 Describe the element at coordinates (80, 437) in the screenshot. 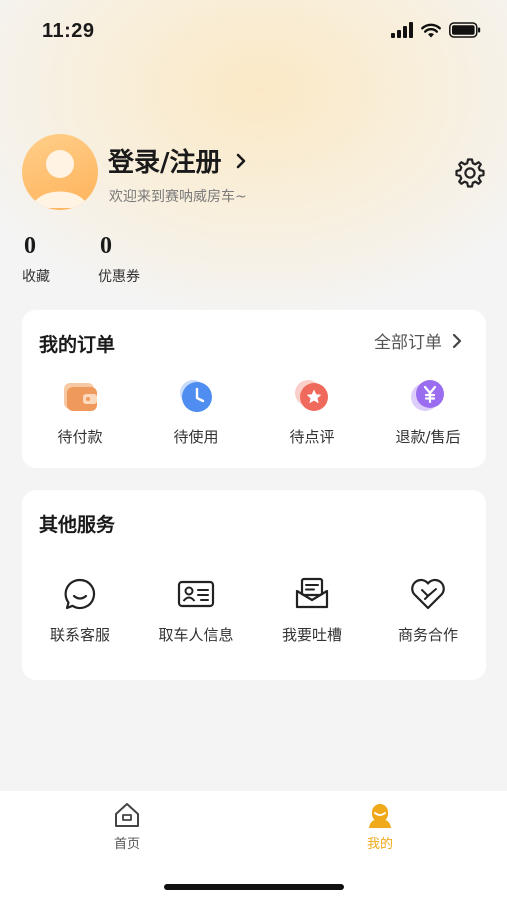

I see `order-pending-payment-label: 待付款` at that location.